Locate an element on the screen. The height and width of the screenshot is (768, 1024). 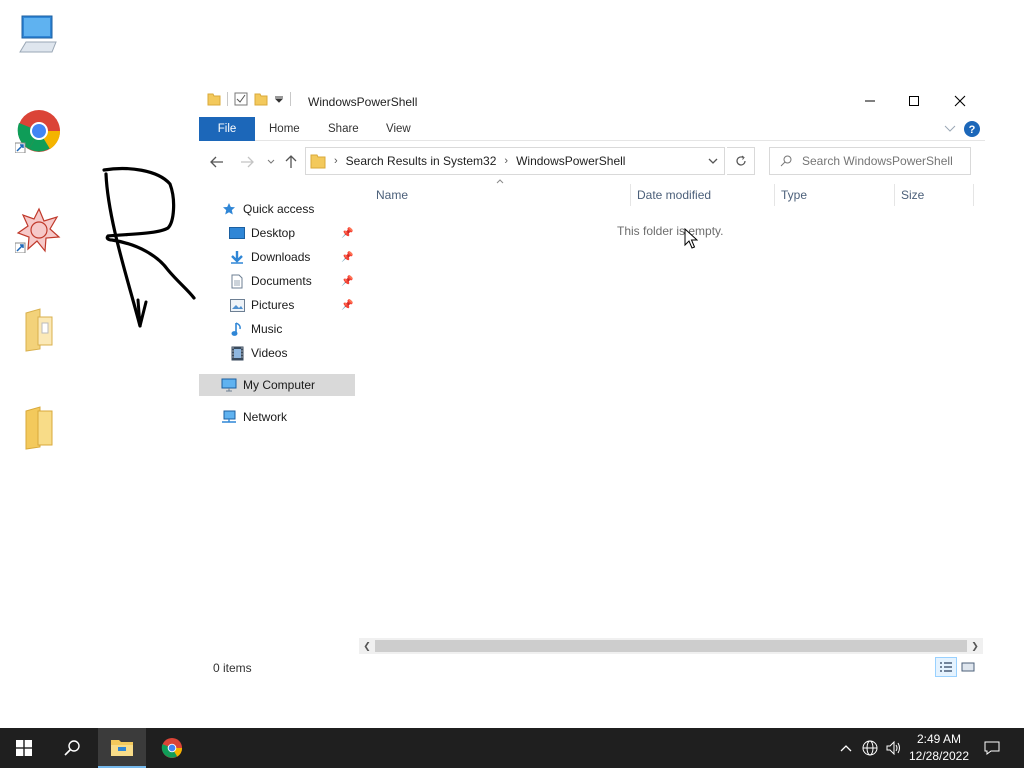
details-view-icon is located at coordinates (946, 667).